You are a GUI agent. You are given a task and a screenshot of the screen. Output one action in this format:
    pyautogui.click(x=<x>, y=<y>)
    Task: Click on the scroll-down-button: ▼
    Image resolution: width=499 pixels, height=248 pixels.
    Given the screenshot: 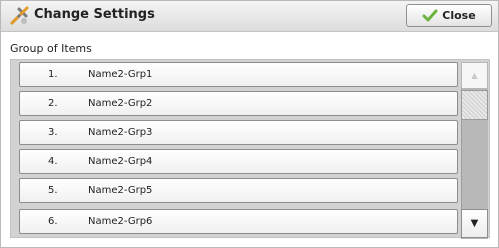 What is the action you would take?
    pyautogui.click(x=474, y=223)
    